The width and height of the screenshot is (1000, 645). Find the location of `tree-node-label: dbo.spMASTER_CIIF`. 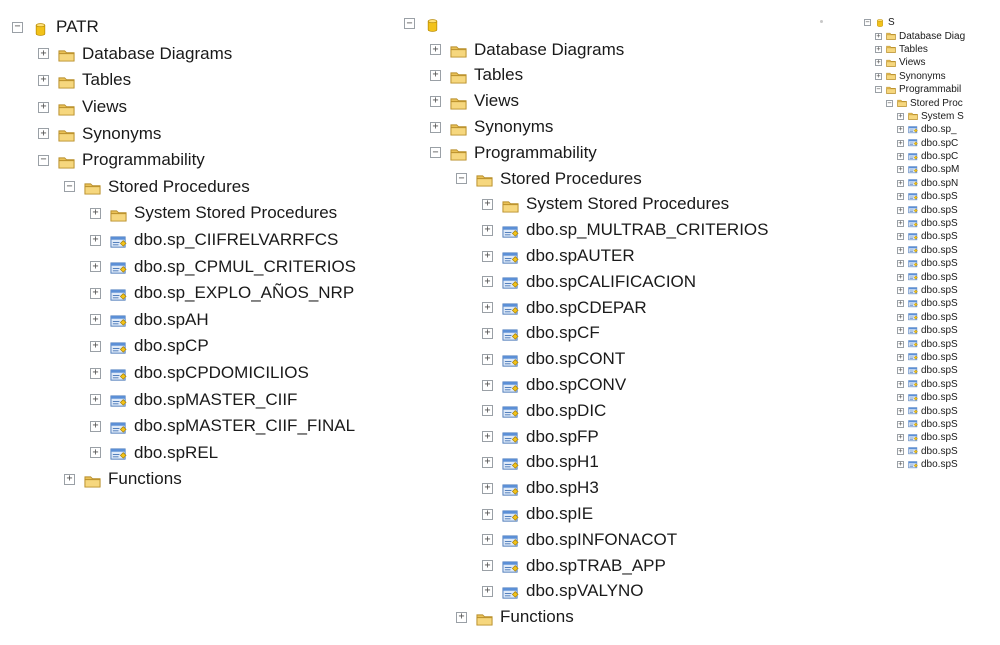

tree-node-label: dbo.spMASTER_CIIF is located at coordinates (215, 400).